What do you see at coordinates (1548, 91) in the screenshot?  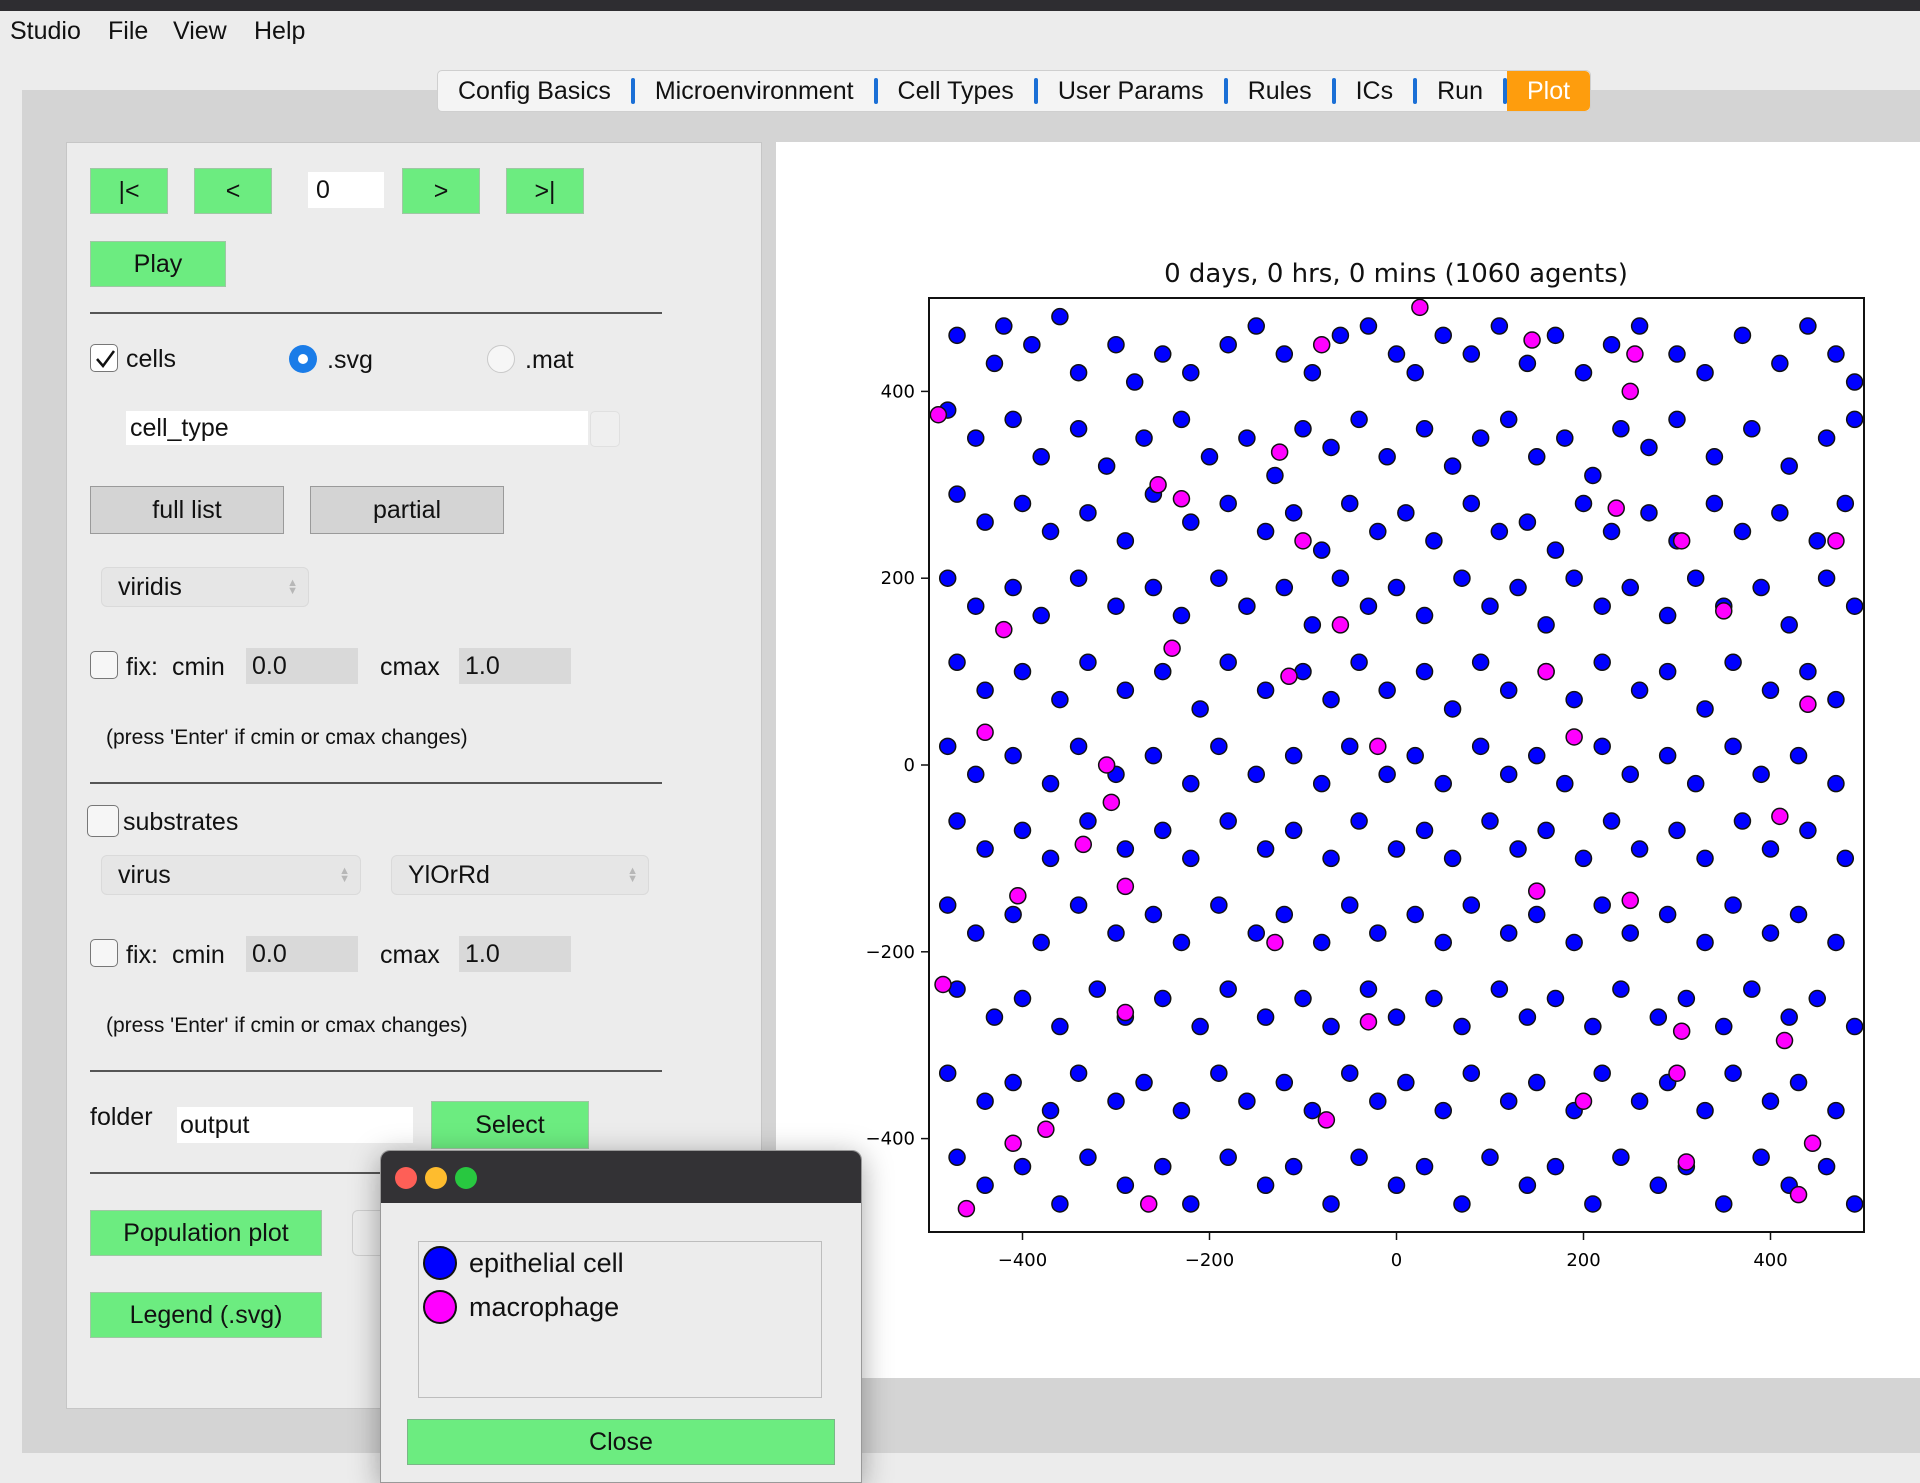 I see `tab-plot: Plot` at bounding box center [1548, 91].